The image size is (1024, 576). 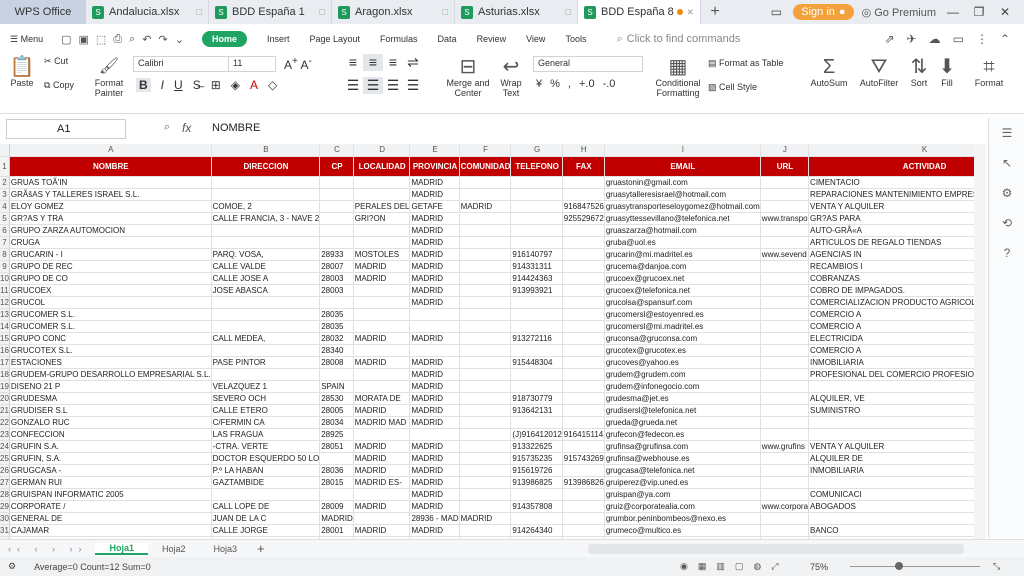 What do you see at coordinates (5, 350) in the screenshot?
I see `row-number: 16` at bounding box center [5, 350].